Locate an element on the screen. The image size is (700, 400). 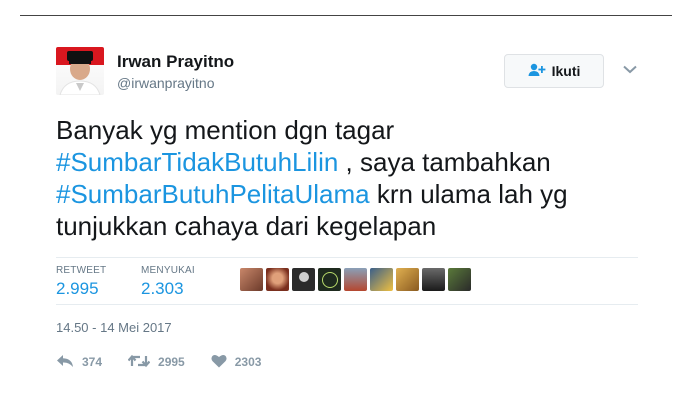
follow-button: Ikuti is located at coordinates (554, 71).